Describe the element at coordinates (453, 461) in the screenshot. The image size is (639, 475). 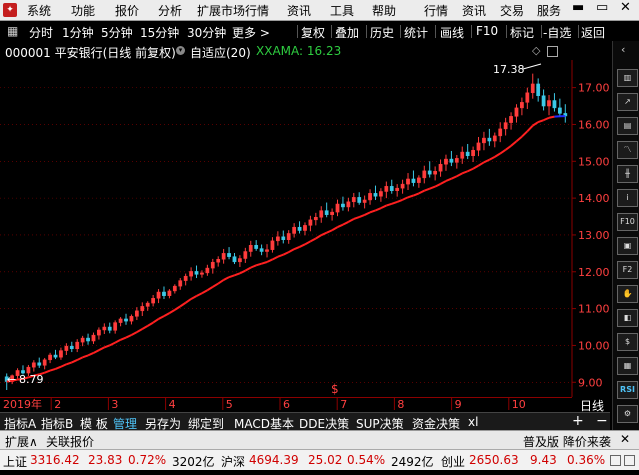
I see `cy-index-name: 创业` at that location.